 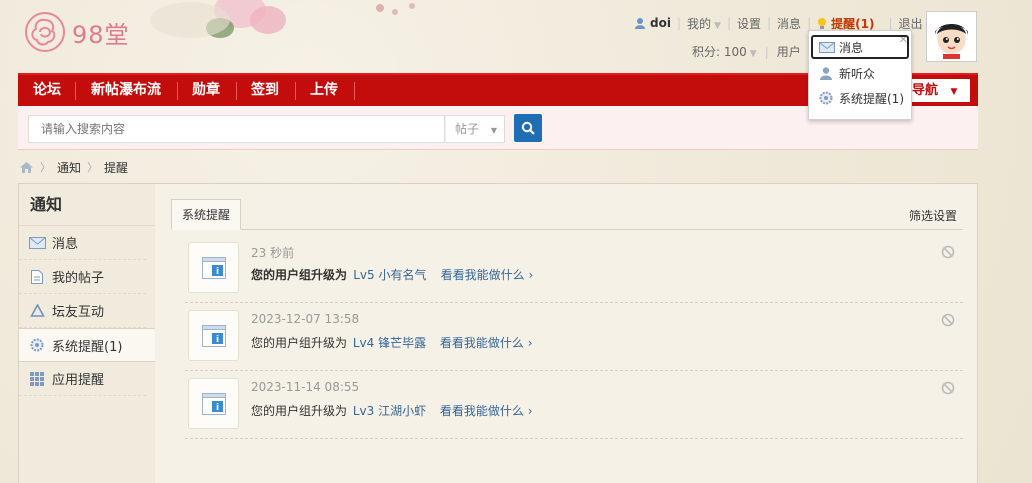 I want to click on remind-dropdown: ✕ 消息 新听众 系统提醒(1), so click(x=860, y=75).